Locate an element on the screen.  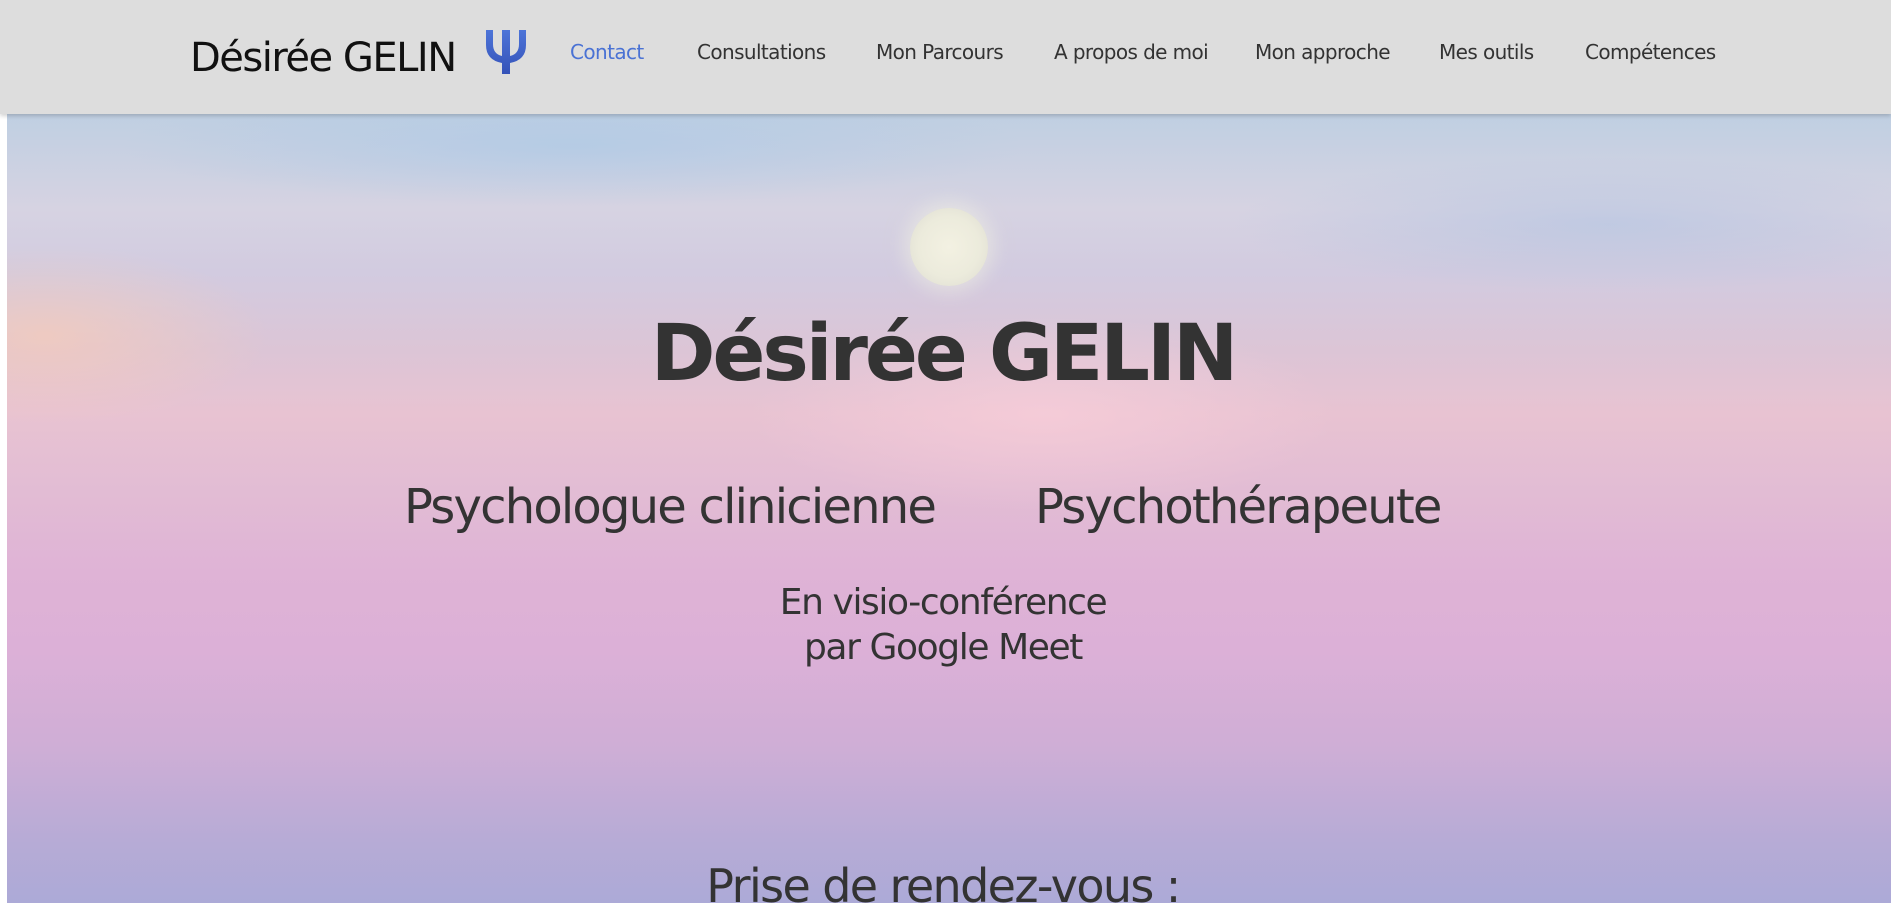
nav-item-a-propos: A propos de moi is located at coordinates (1131, 52).